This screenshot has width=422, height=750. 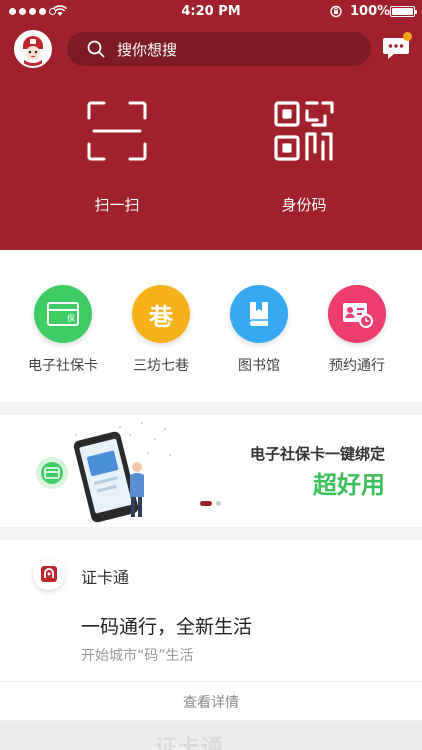 What do you see at coordinates (167, 627) in the screenshot?
I see `card-slogan: 一码通行，全新生活` at bounding box center [167, 627].